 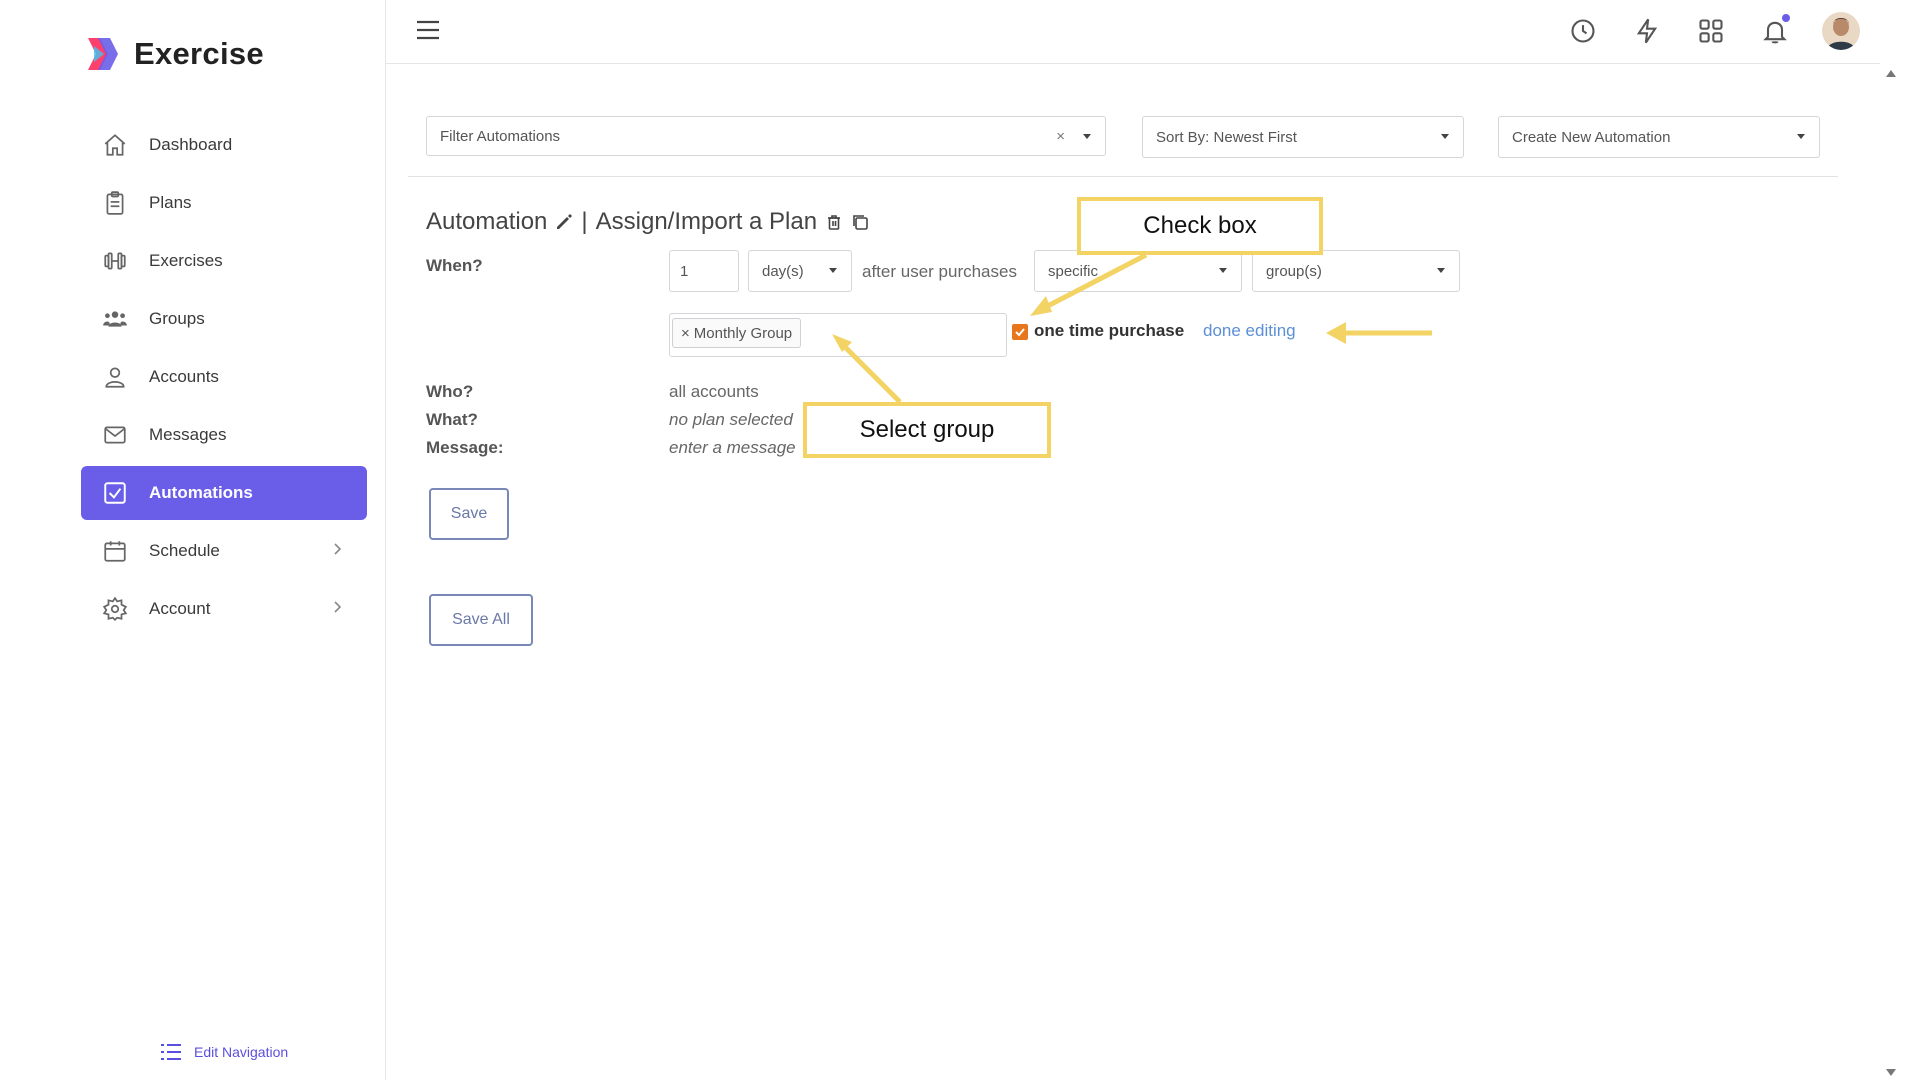 I want to click on automation-name: Assign/Import a Plan, so click(x=706, y=221).